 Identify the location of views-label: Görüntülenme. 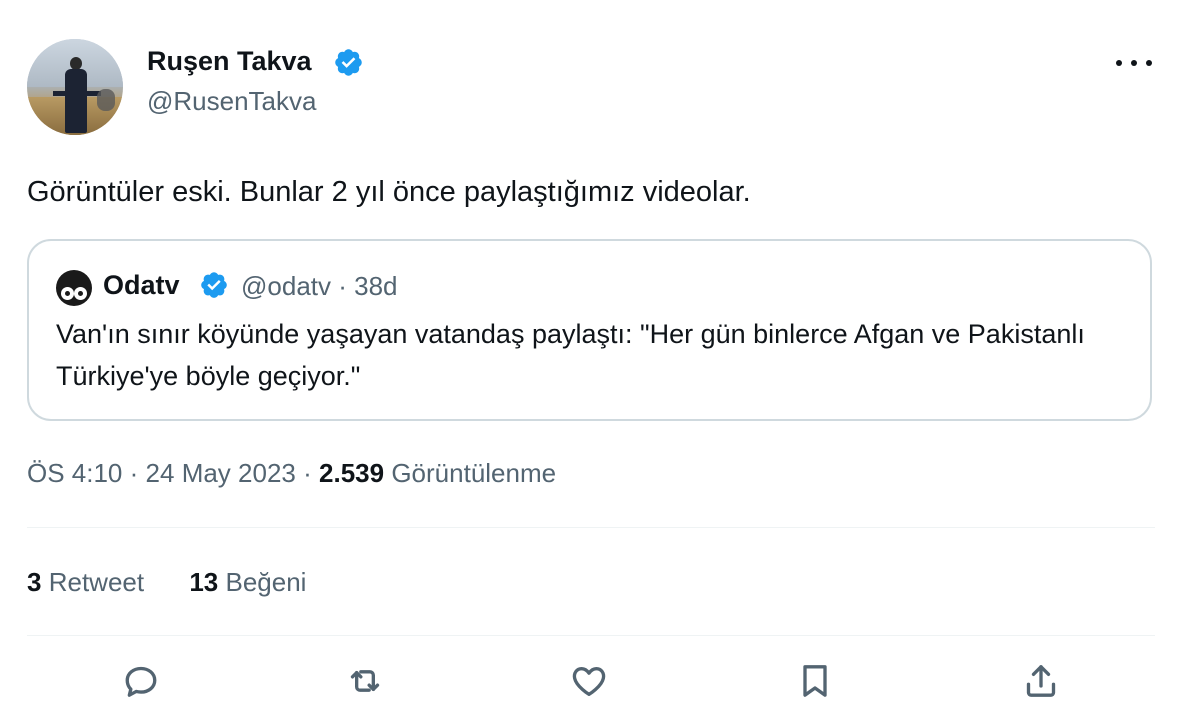
(474, 473).